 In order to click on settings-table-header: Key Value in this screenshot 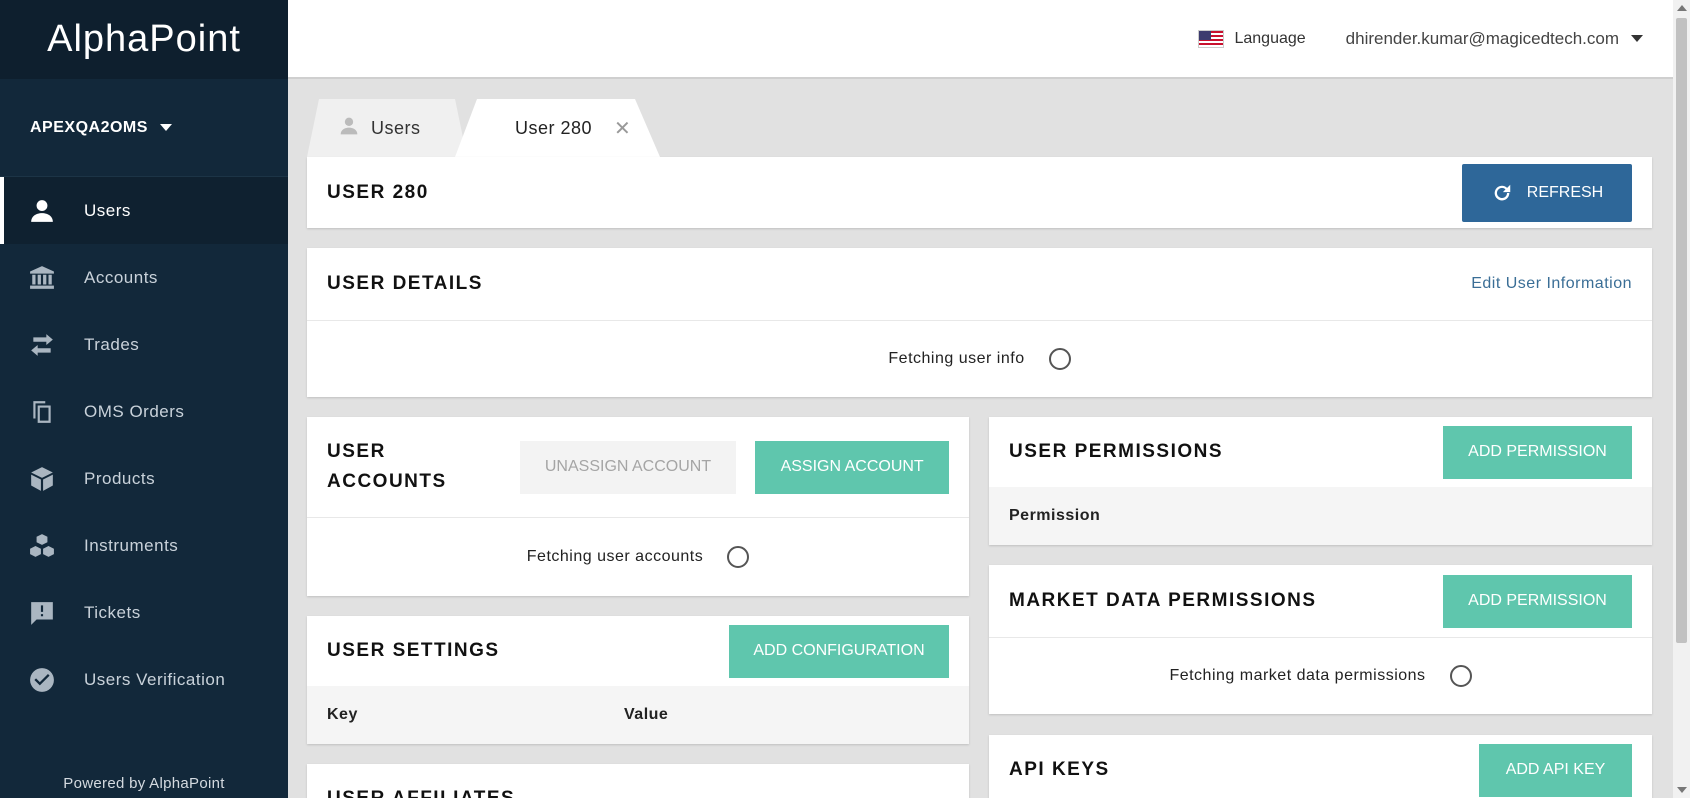, I will do `click(638, 715)`.